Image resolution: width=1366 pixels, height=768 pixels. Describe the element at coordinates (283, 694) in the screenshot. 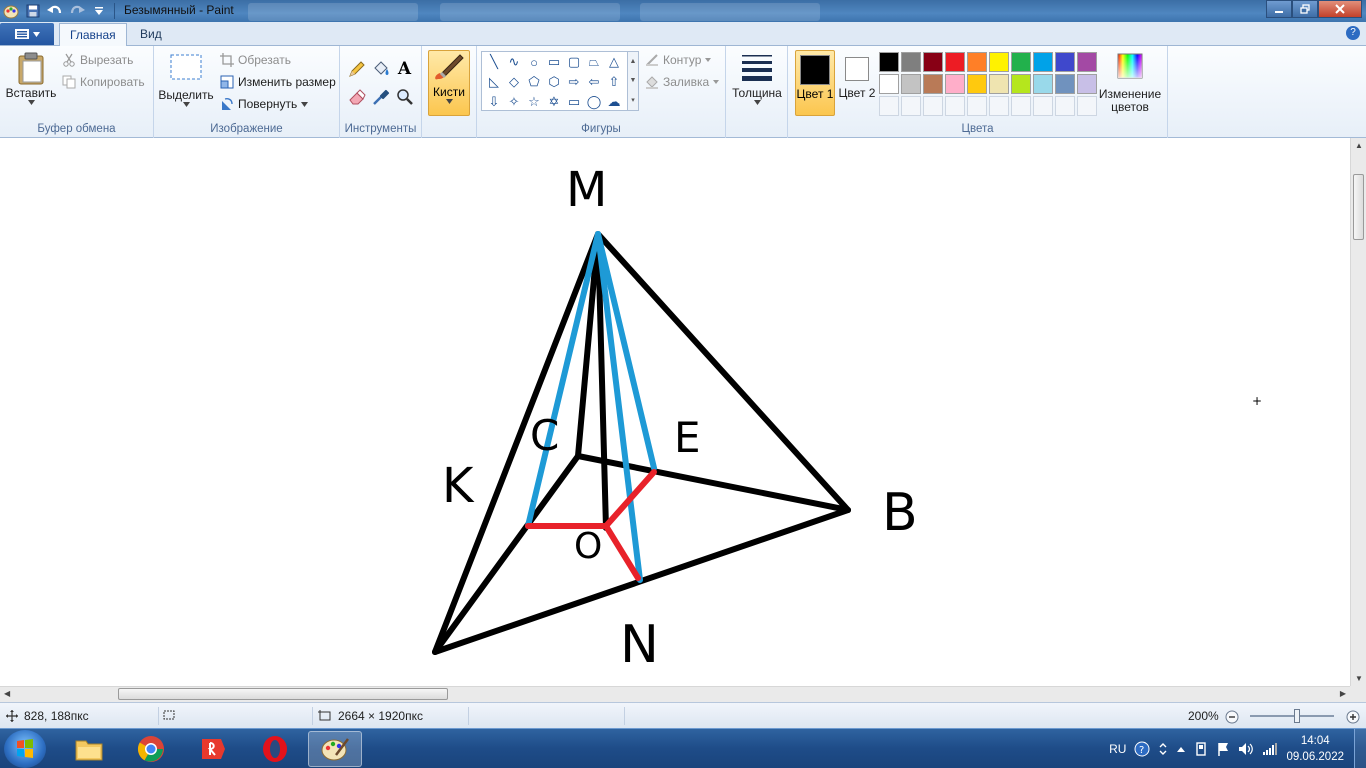

I see `horizontal-scroll-thumb` at that location.